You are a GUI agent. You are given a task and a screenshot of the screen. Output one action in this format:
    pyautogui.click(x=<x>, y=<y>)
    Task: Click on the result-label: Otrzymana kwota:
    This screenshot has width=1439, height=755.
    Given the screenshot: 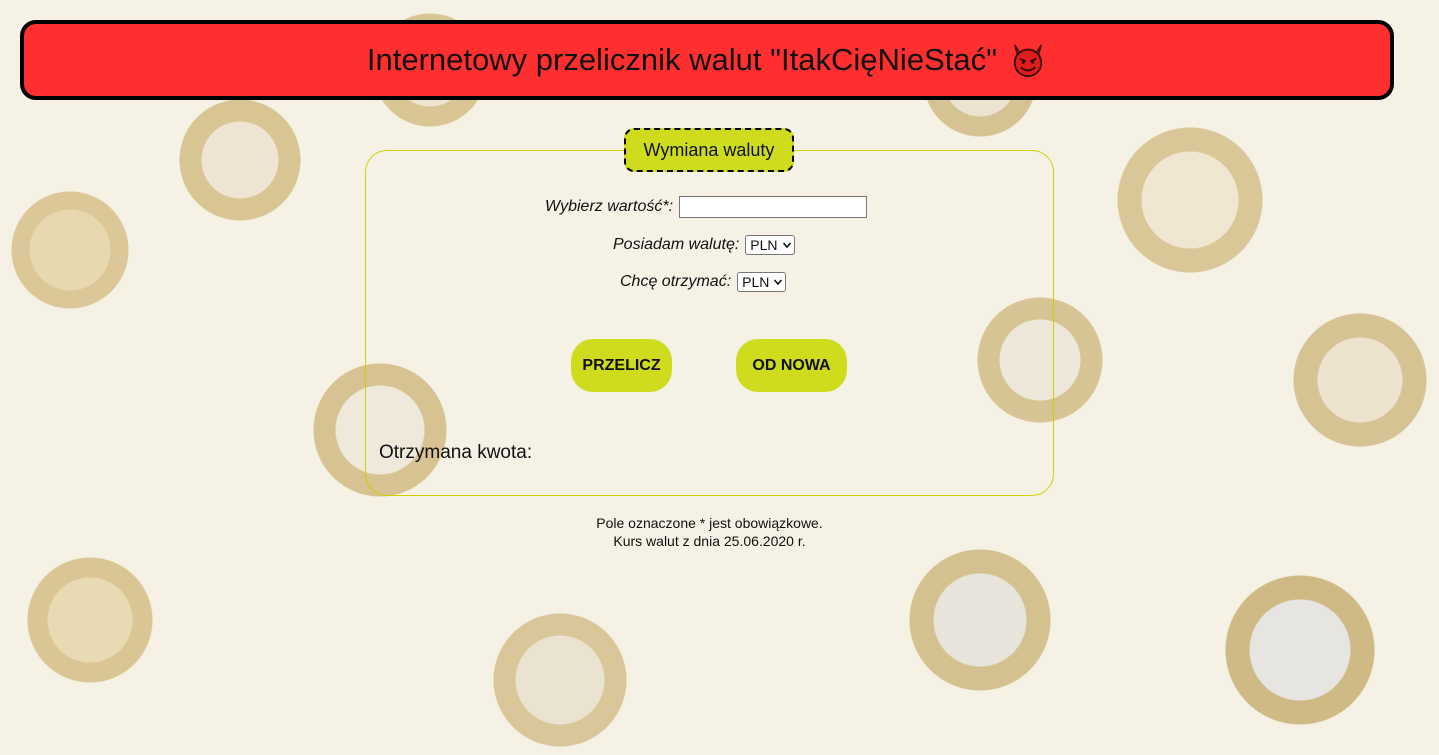 What is the action you would take?
    pyautogui.click(x=456, y=452)
    